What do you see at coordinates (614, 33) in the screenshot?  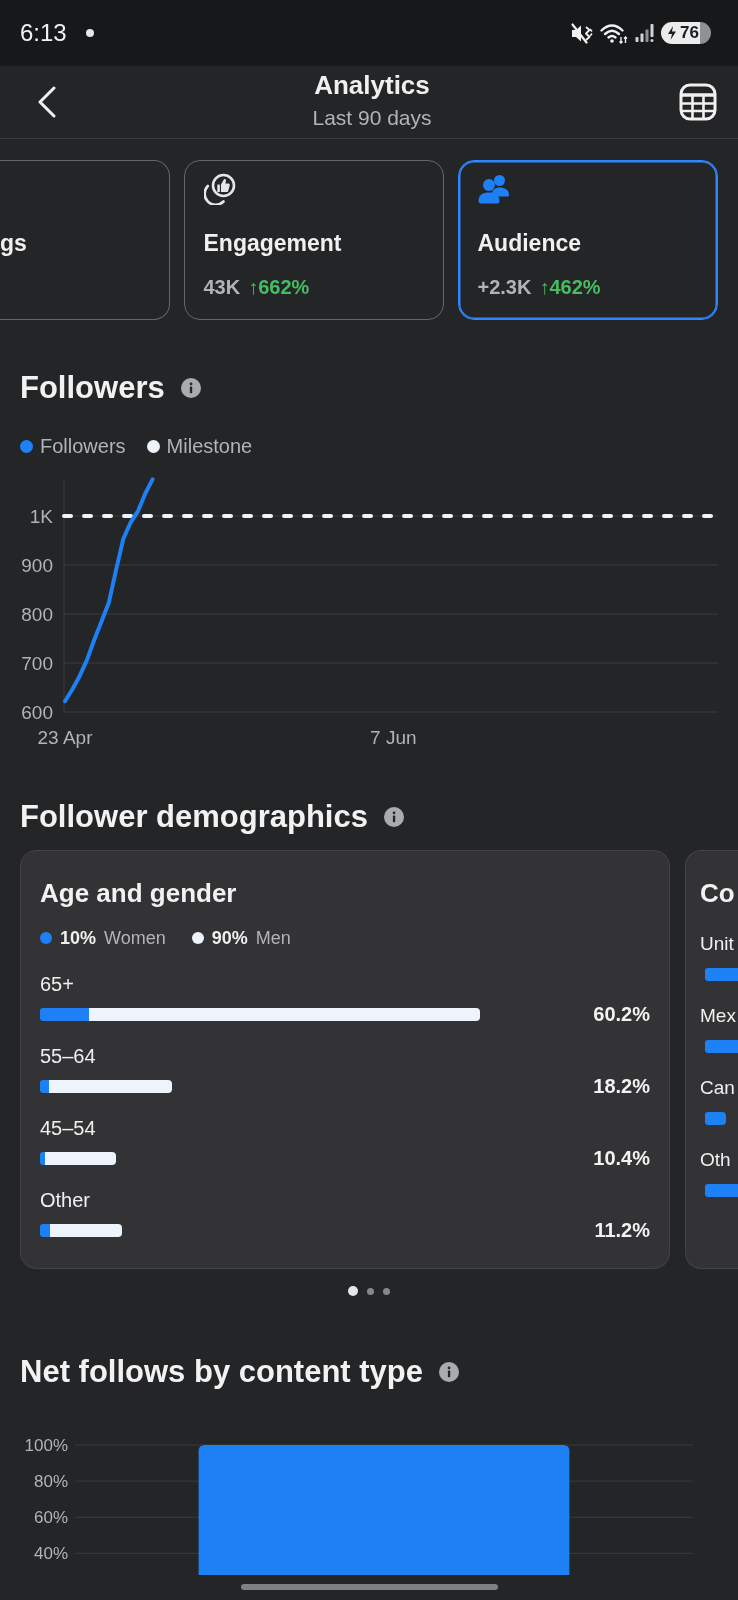 I see `wifi-icon` at bounding box center [614, 33].